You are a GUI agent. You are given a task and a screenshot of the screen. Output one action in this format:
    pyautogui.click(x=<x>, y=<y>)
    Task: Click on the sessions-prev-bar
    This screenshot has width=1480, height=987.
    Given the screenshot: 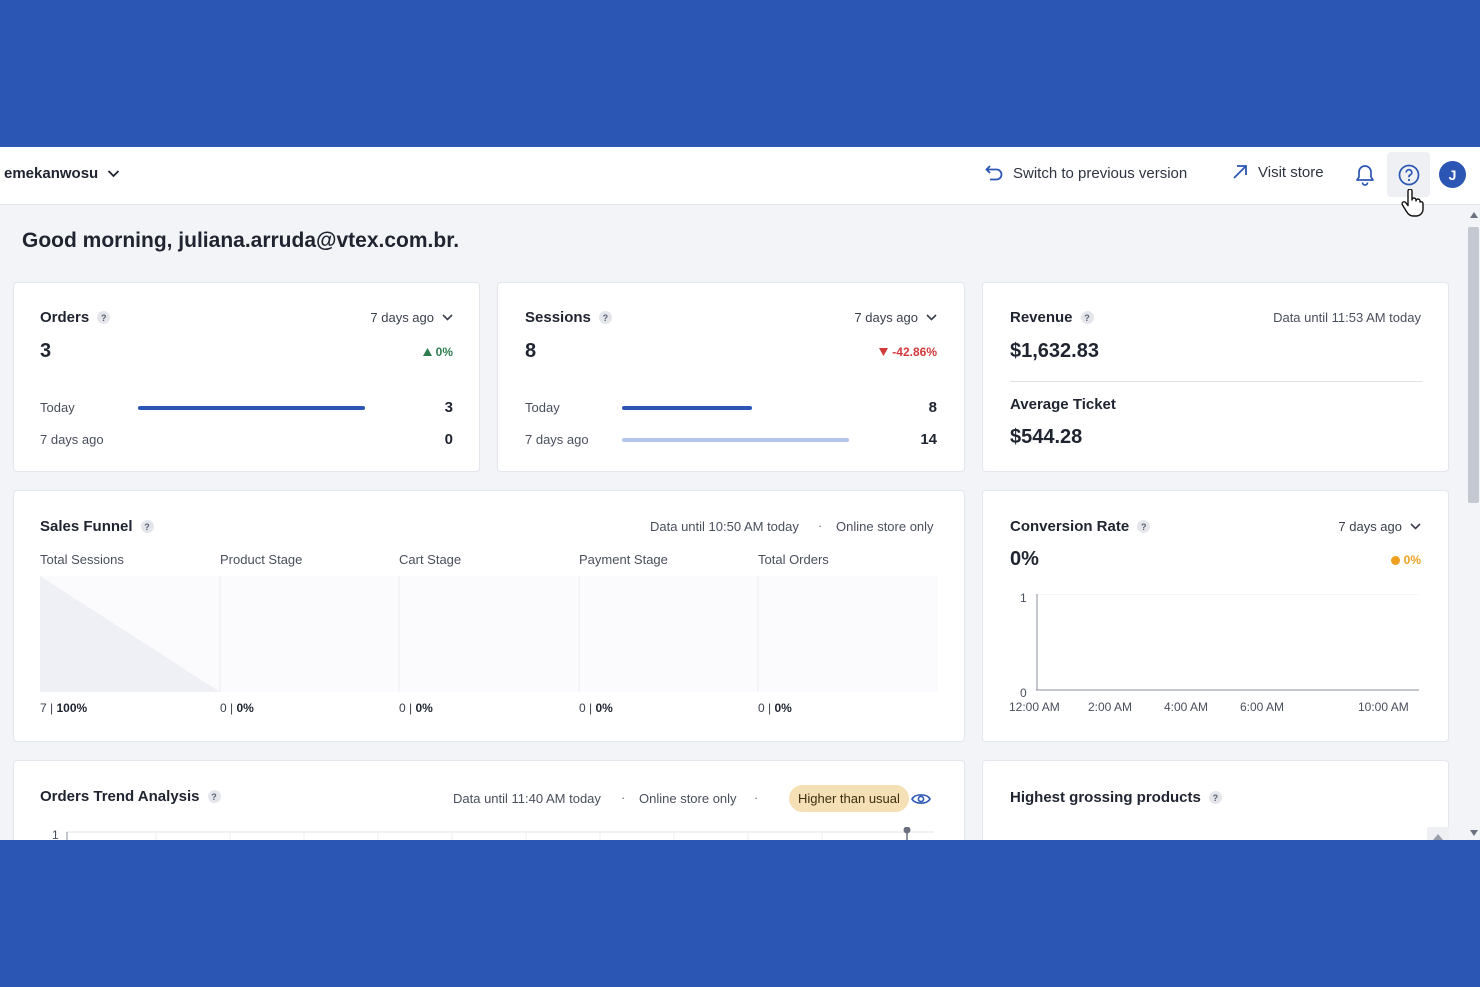 What is the action you would take?
    pyautogui.click(x=735, y=440)
    